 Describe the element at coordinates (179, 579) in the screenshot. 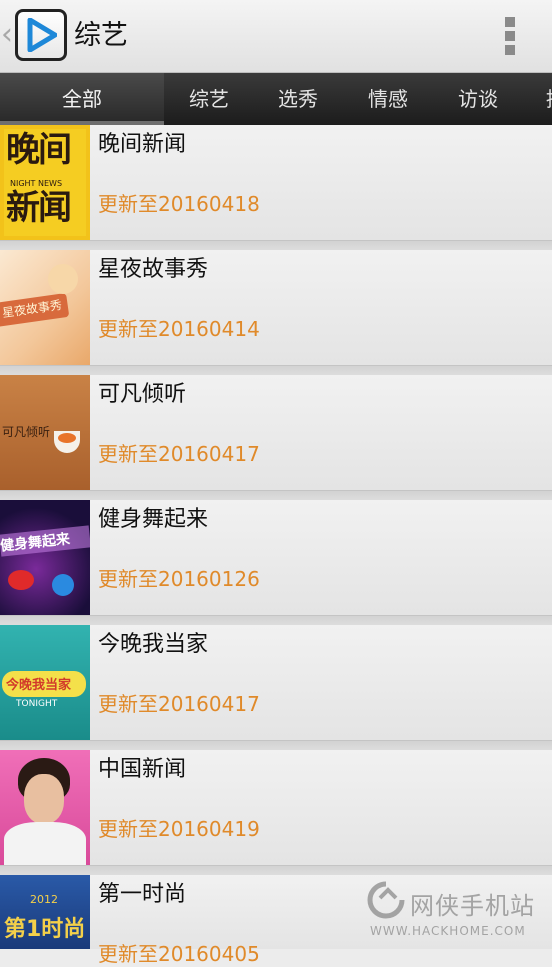

I see `update-status: 更新至20160126` at that location.